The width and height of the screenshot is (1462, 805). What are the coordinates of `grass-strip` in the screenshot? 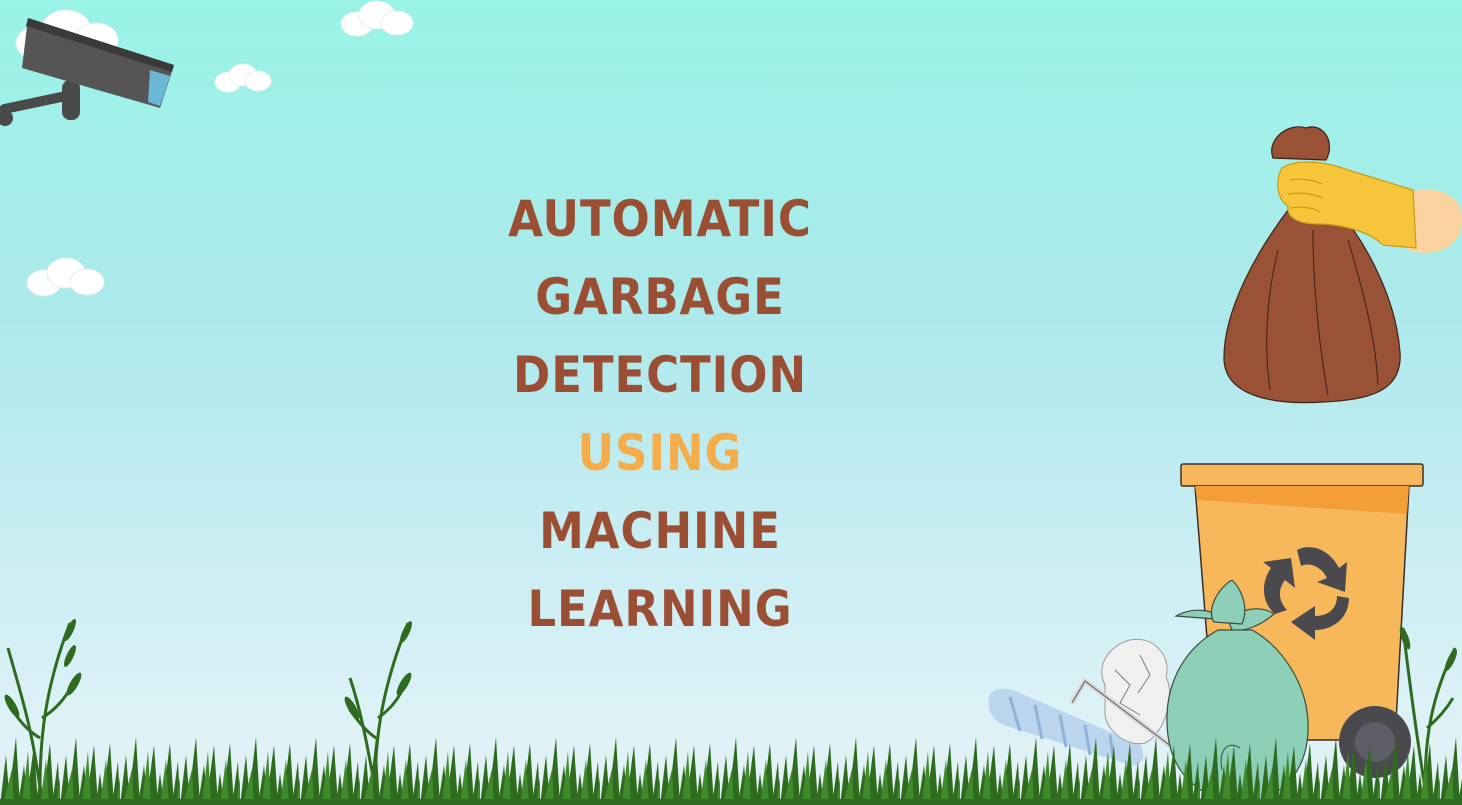 It's located at (731, 765).